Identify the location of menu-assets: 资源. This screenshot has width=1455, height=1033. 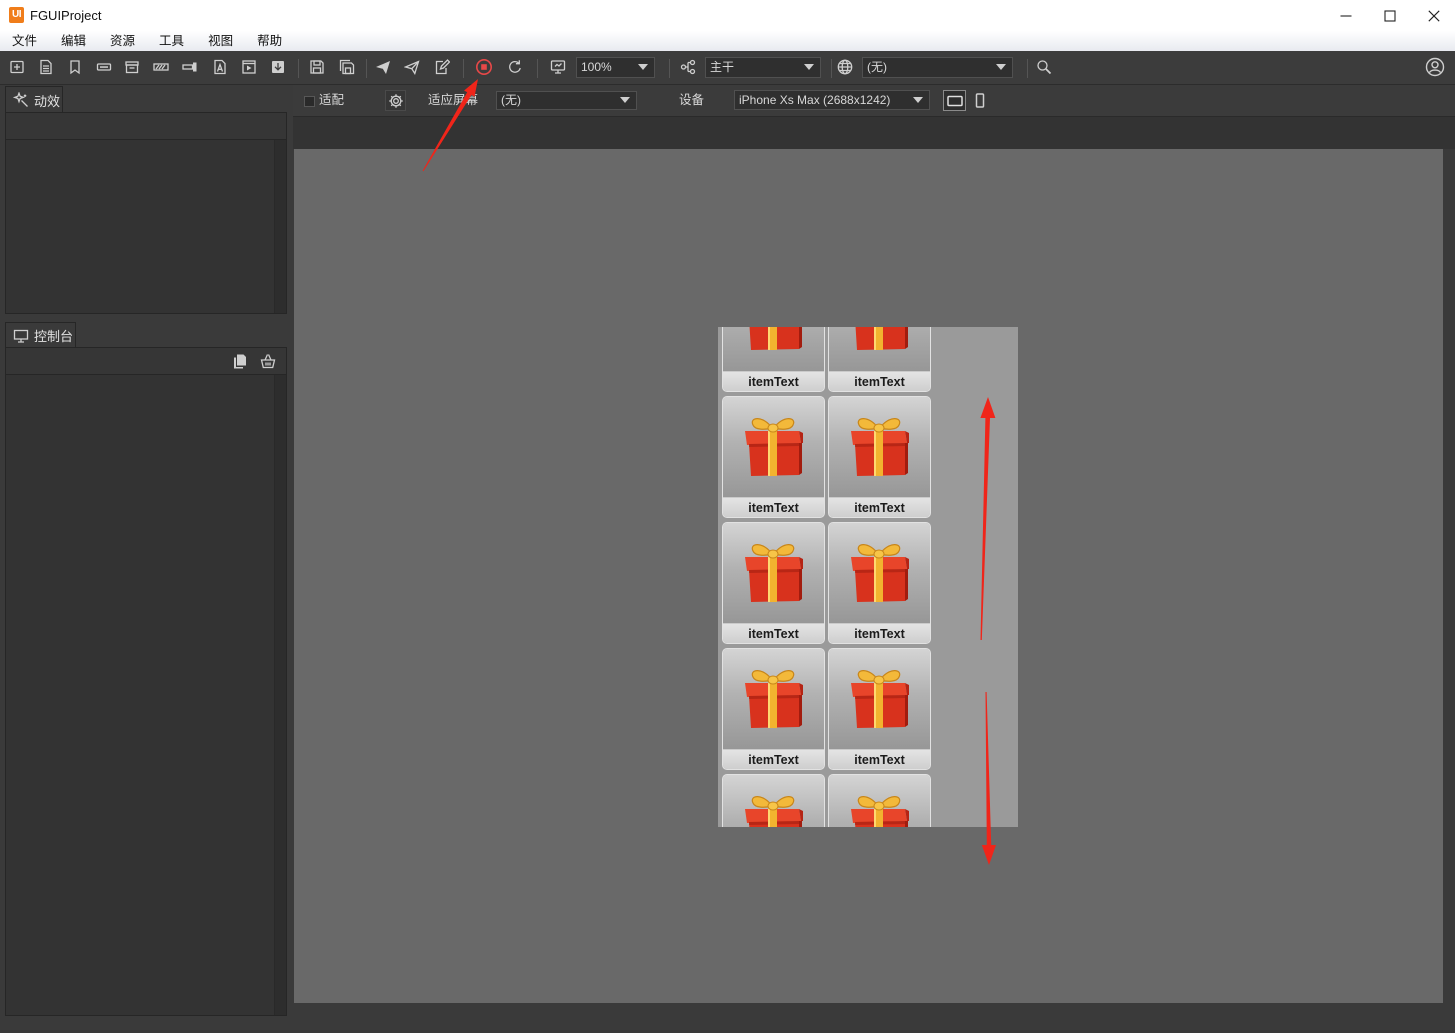
(122, 41).